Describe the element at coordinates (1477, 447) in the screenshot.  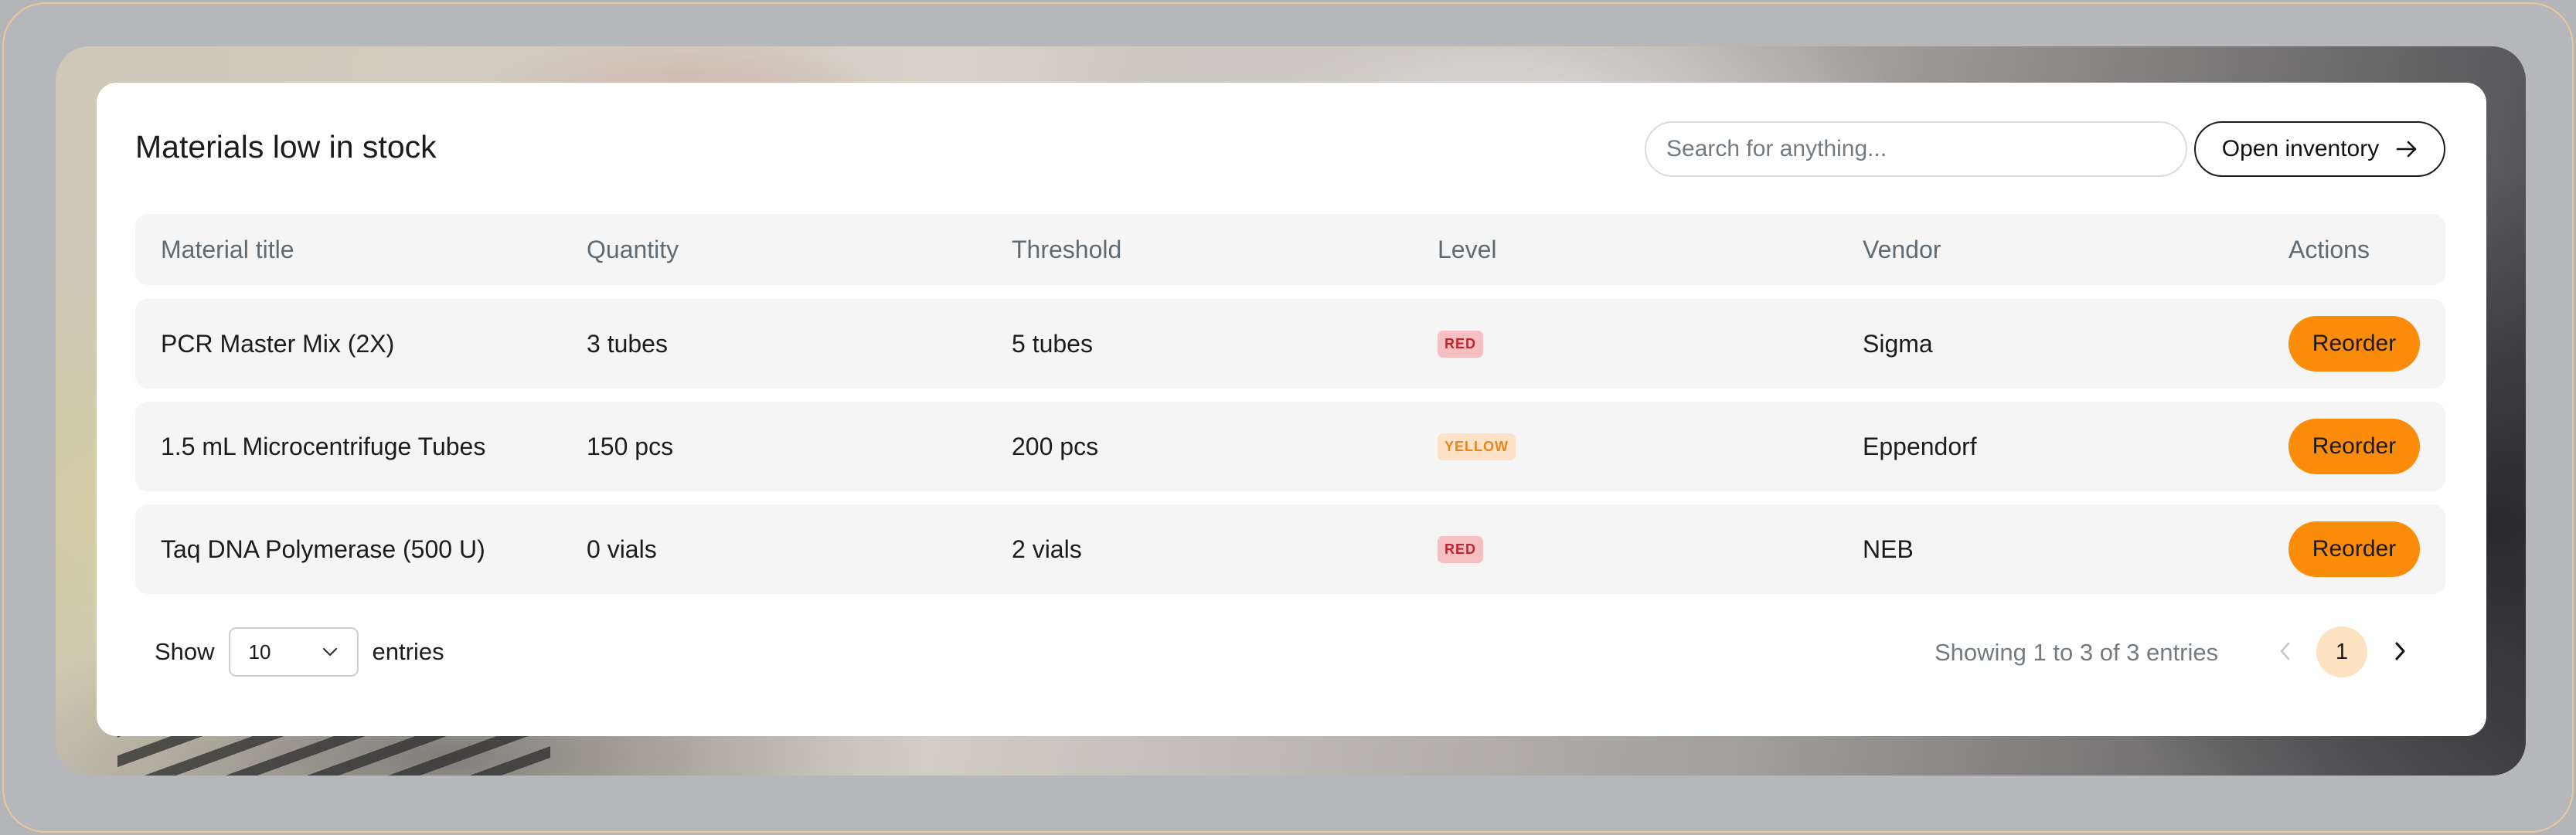
I see `level-badge: YELLOW` at that location.